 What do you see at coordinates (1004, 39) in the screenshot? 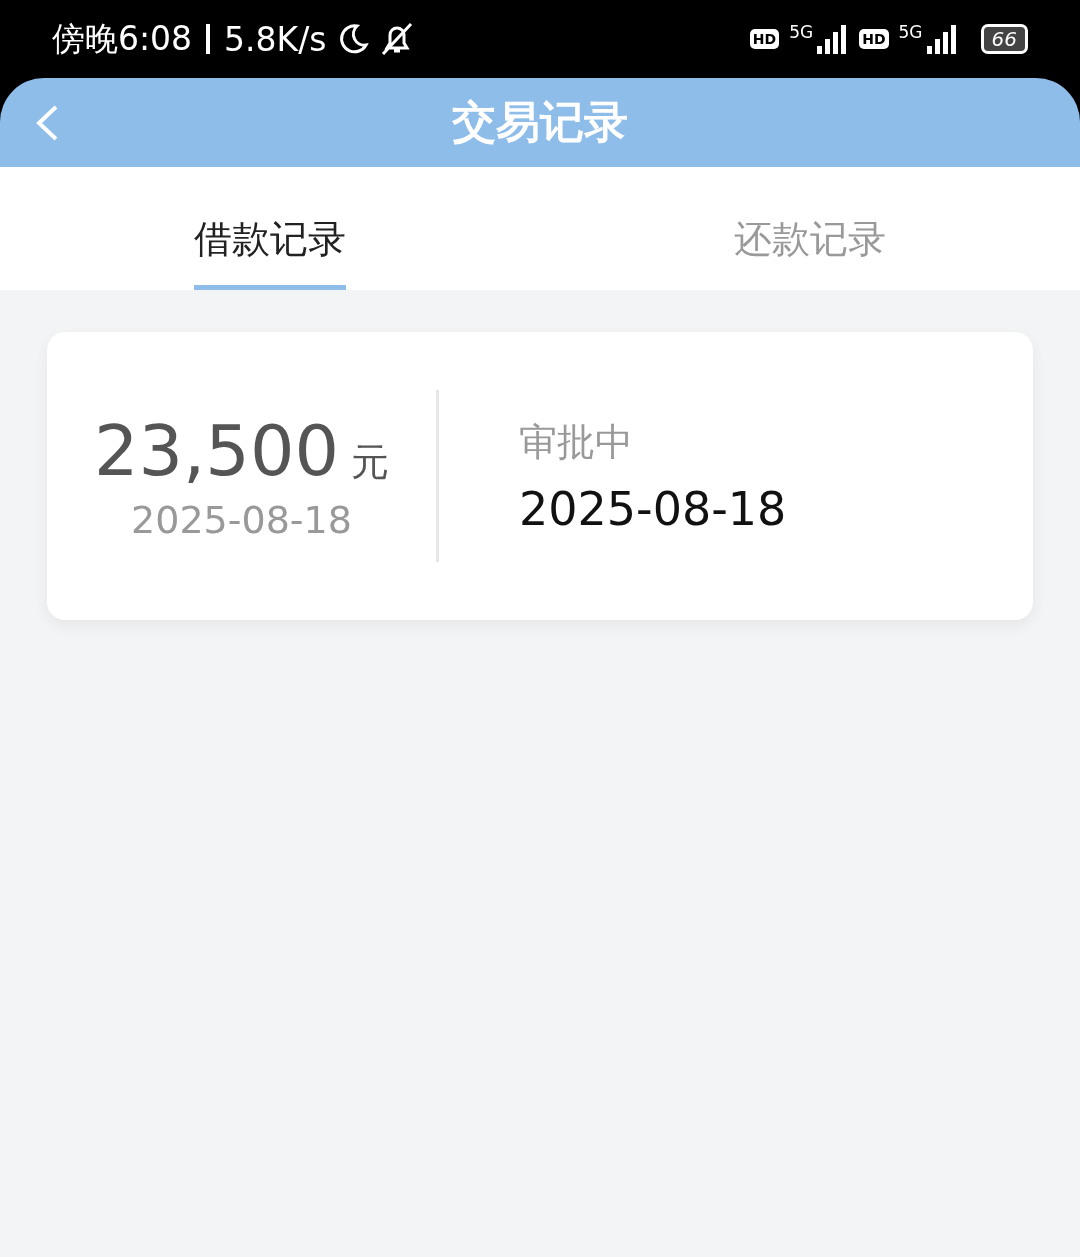
I see `battery-level: 66` at bounding box center [1004, 39].